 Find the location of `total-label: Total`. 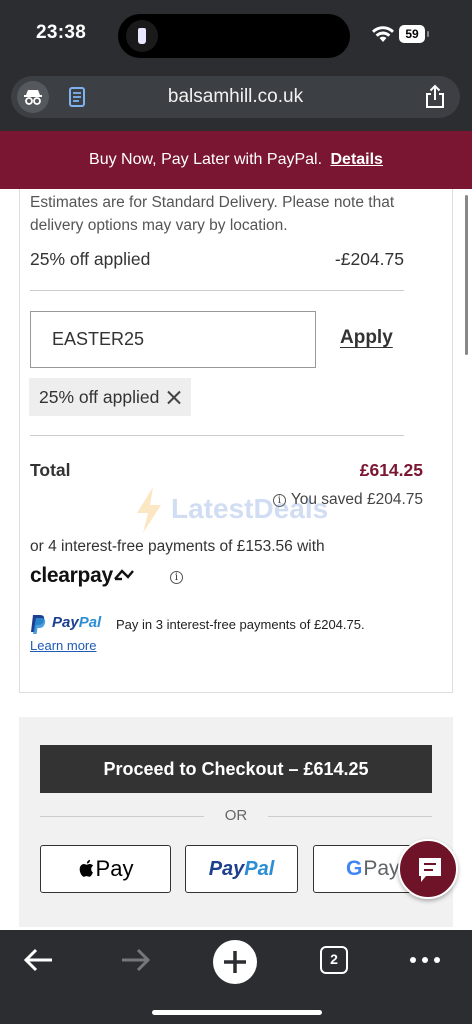

total-label: Total is located at coordinates (50, 470).